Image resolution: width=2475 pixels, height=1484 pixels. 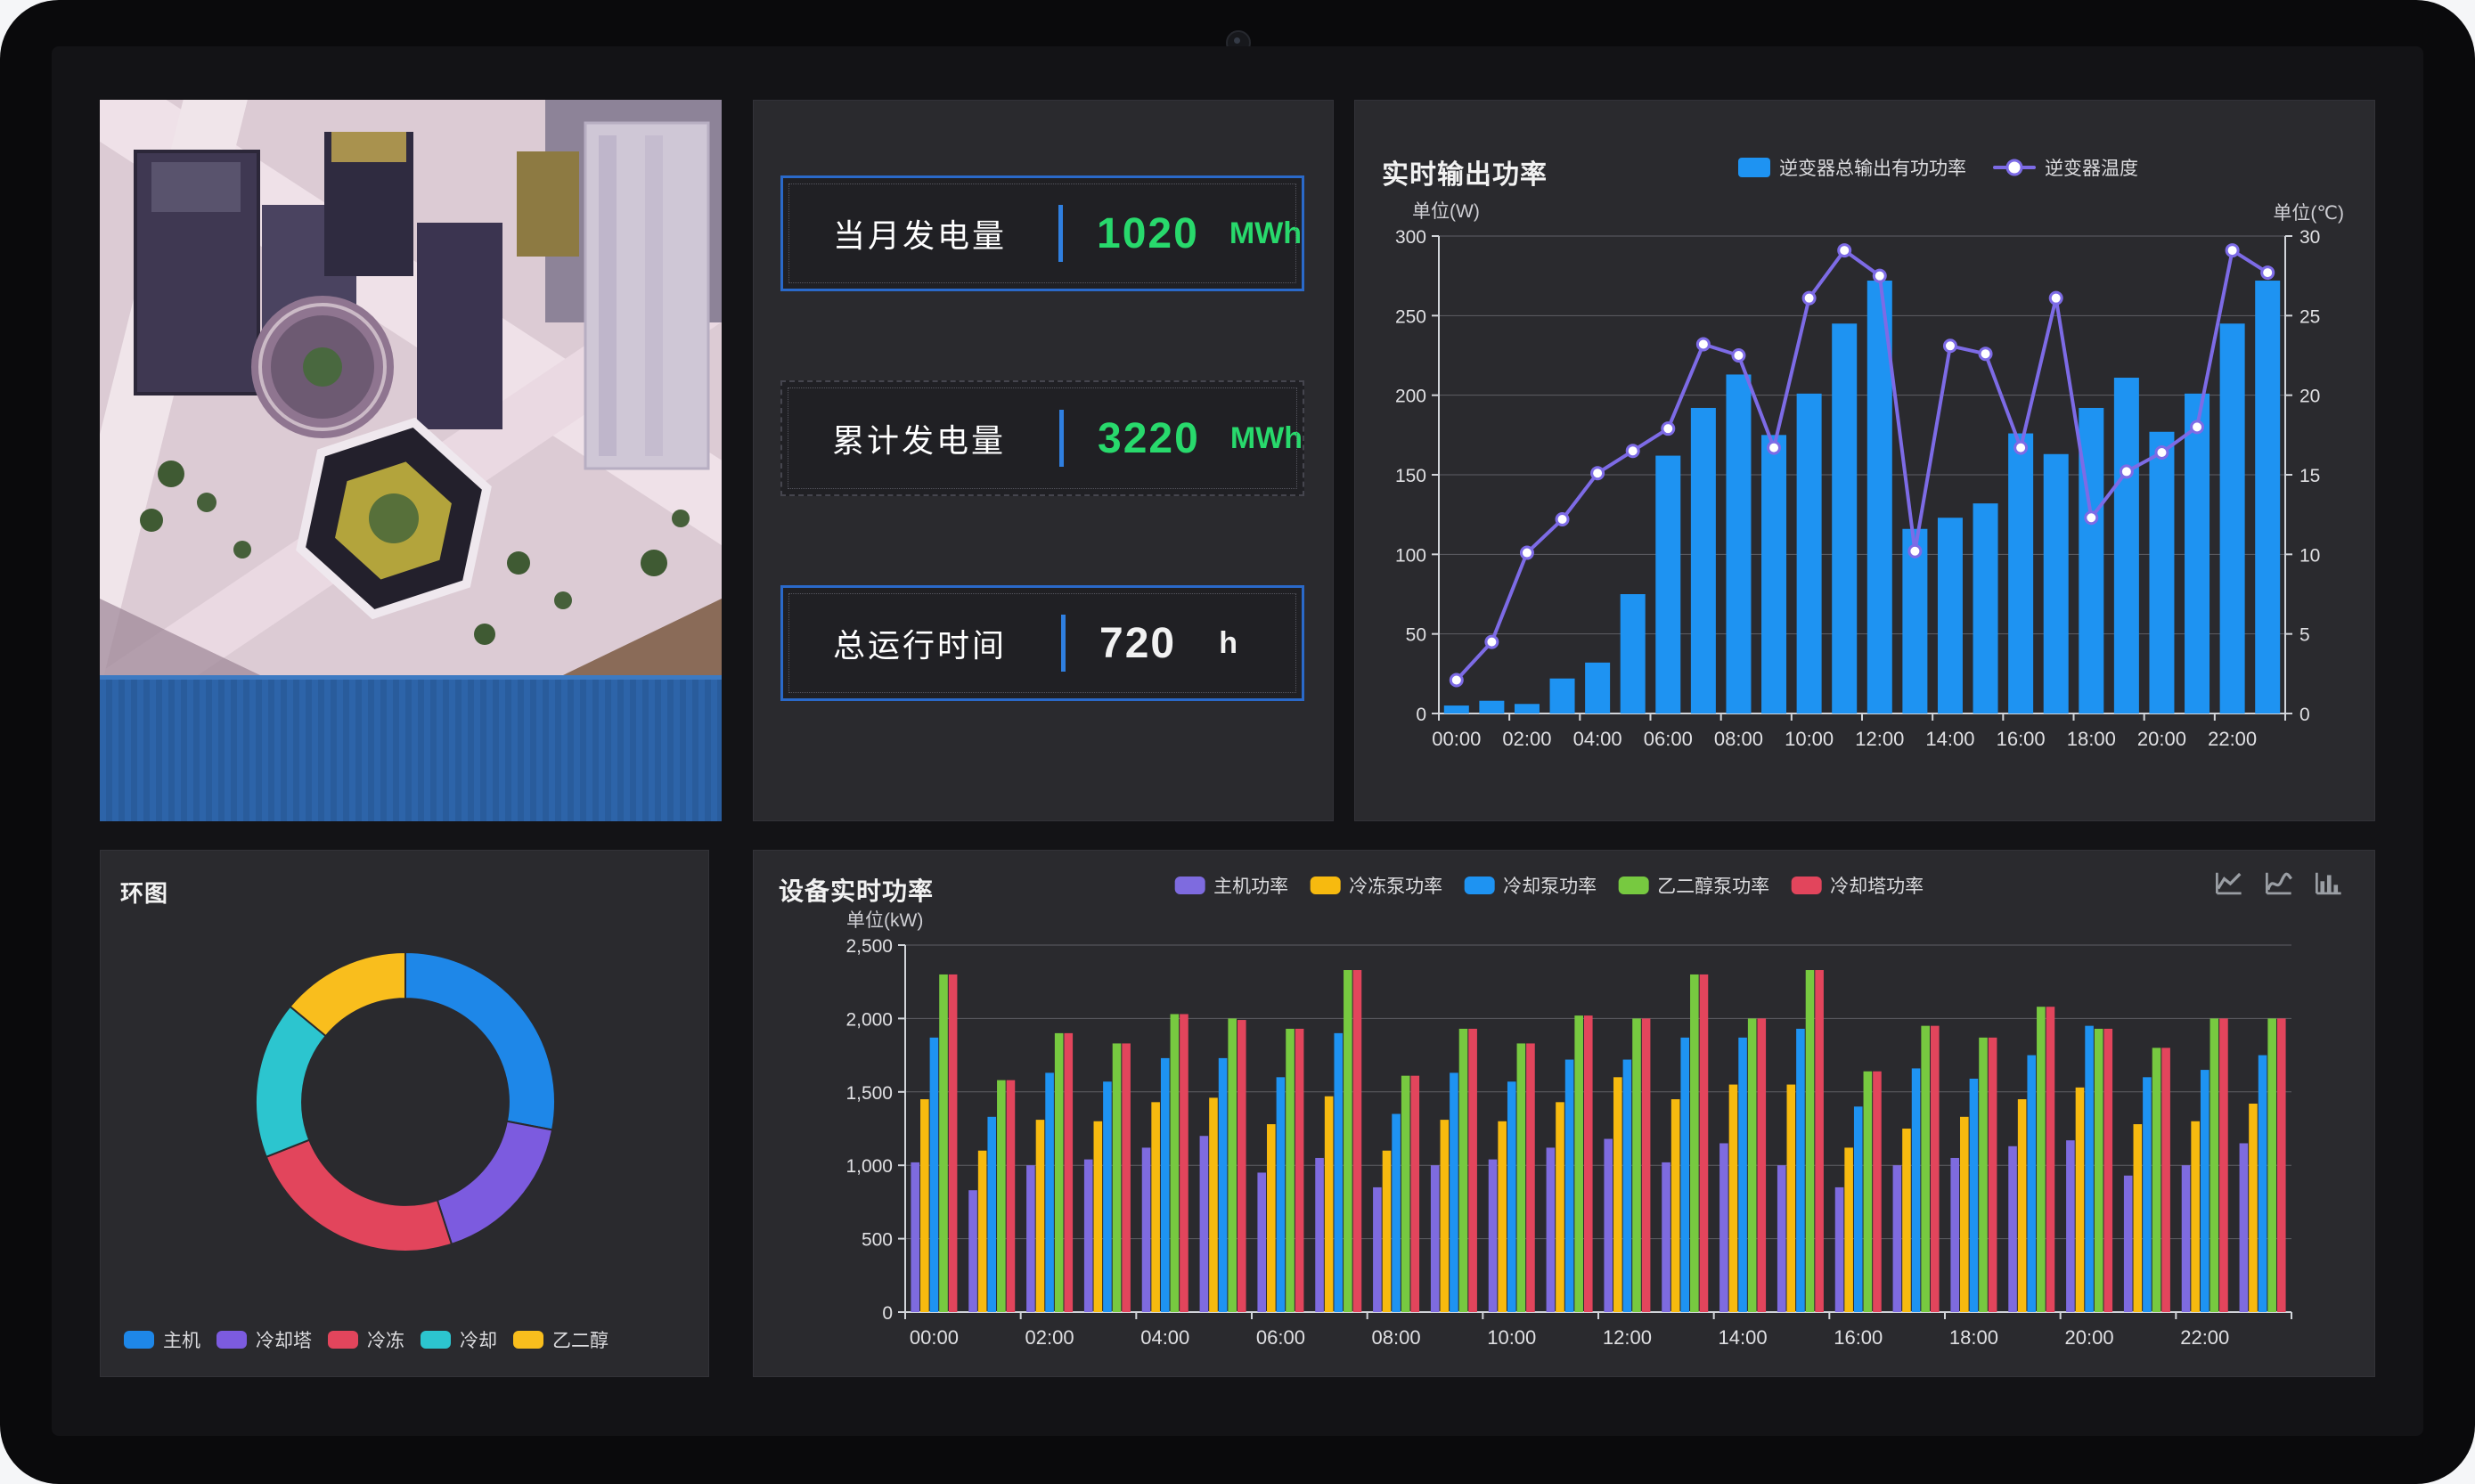 I want to click on donut-slice-冷却, so click(x=291, y=1082).